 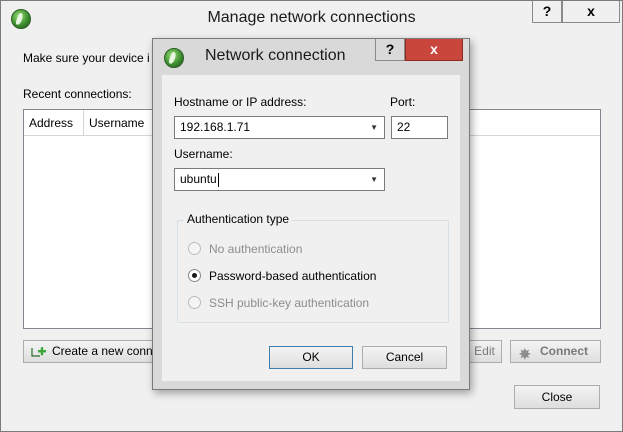 What do you see at coordinates (279, 179) in the screenshot?
I see `username-combobox: ubuntu ▼` at bounding box center [279, 179].